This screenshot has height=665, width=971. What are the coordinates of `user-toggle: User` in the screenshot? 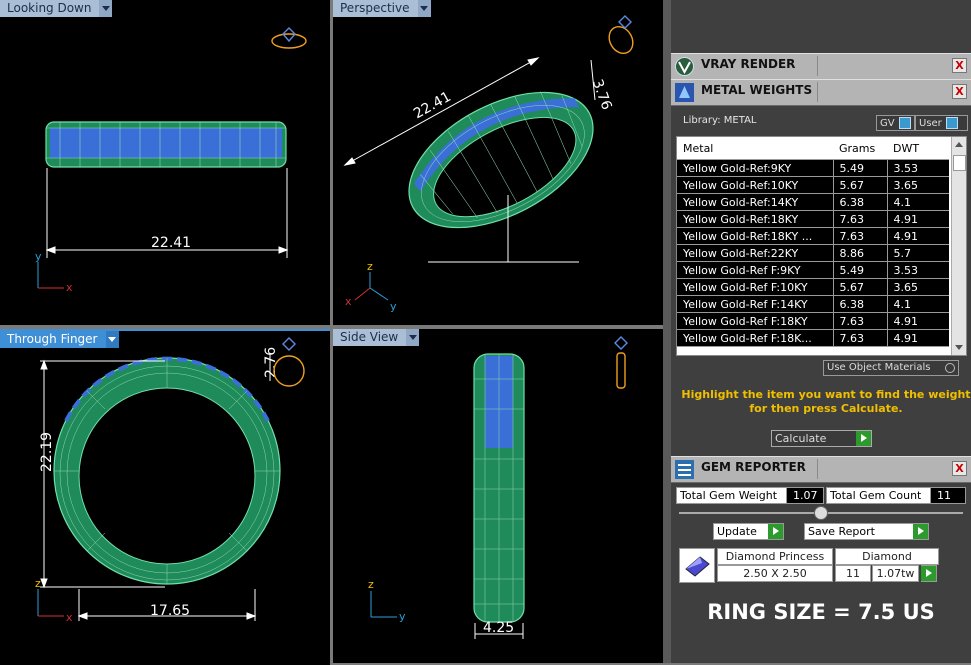 It's located at (941, 123).